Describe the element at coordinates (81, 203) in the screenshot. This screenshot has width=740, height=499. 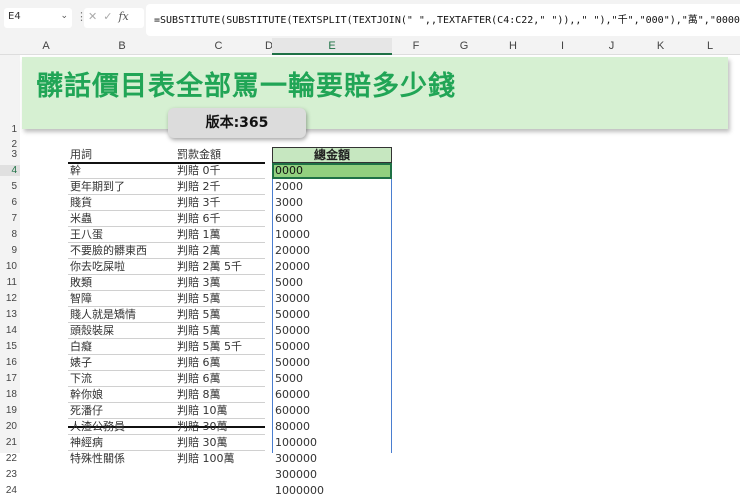
I see `term-cell: 賤貨` at that location.